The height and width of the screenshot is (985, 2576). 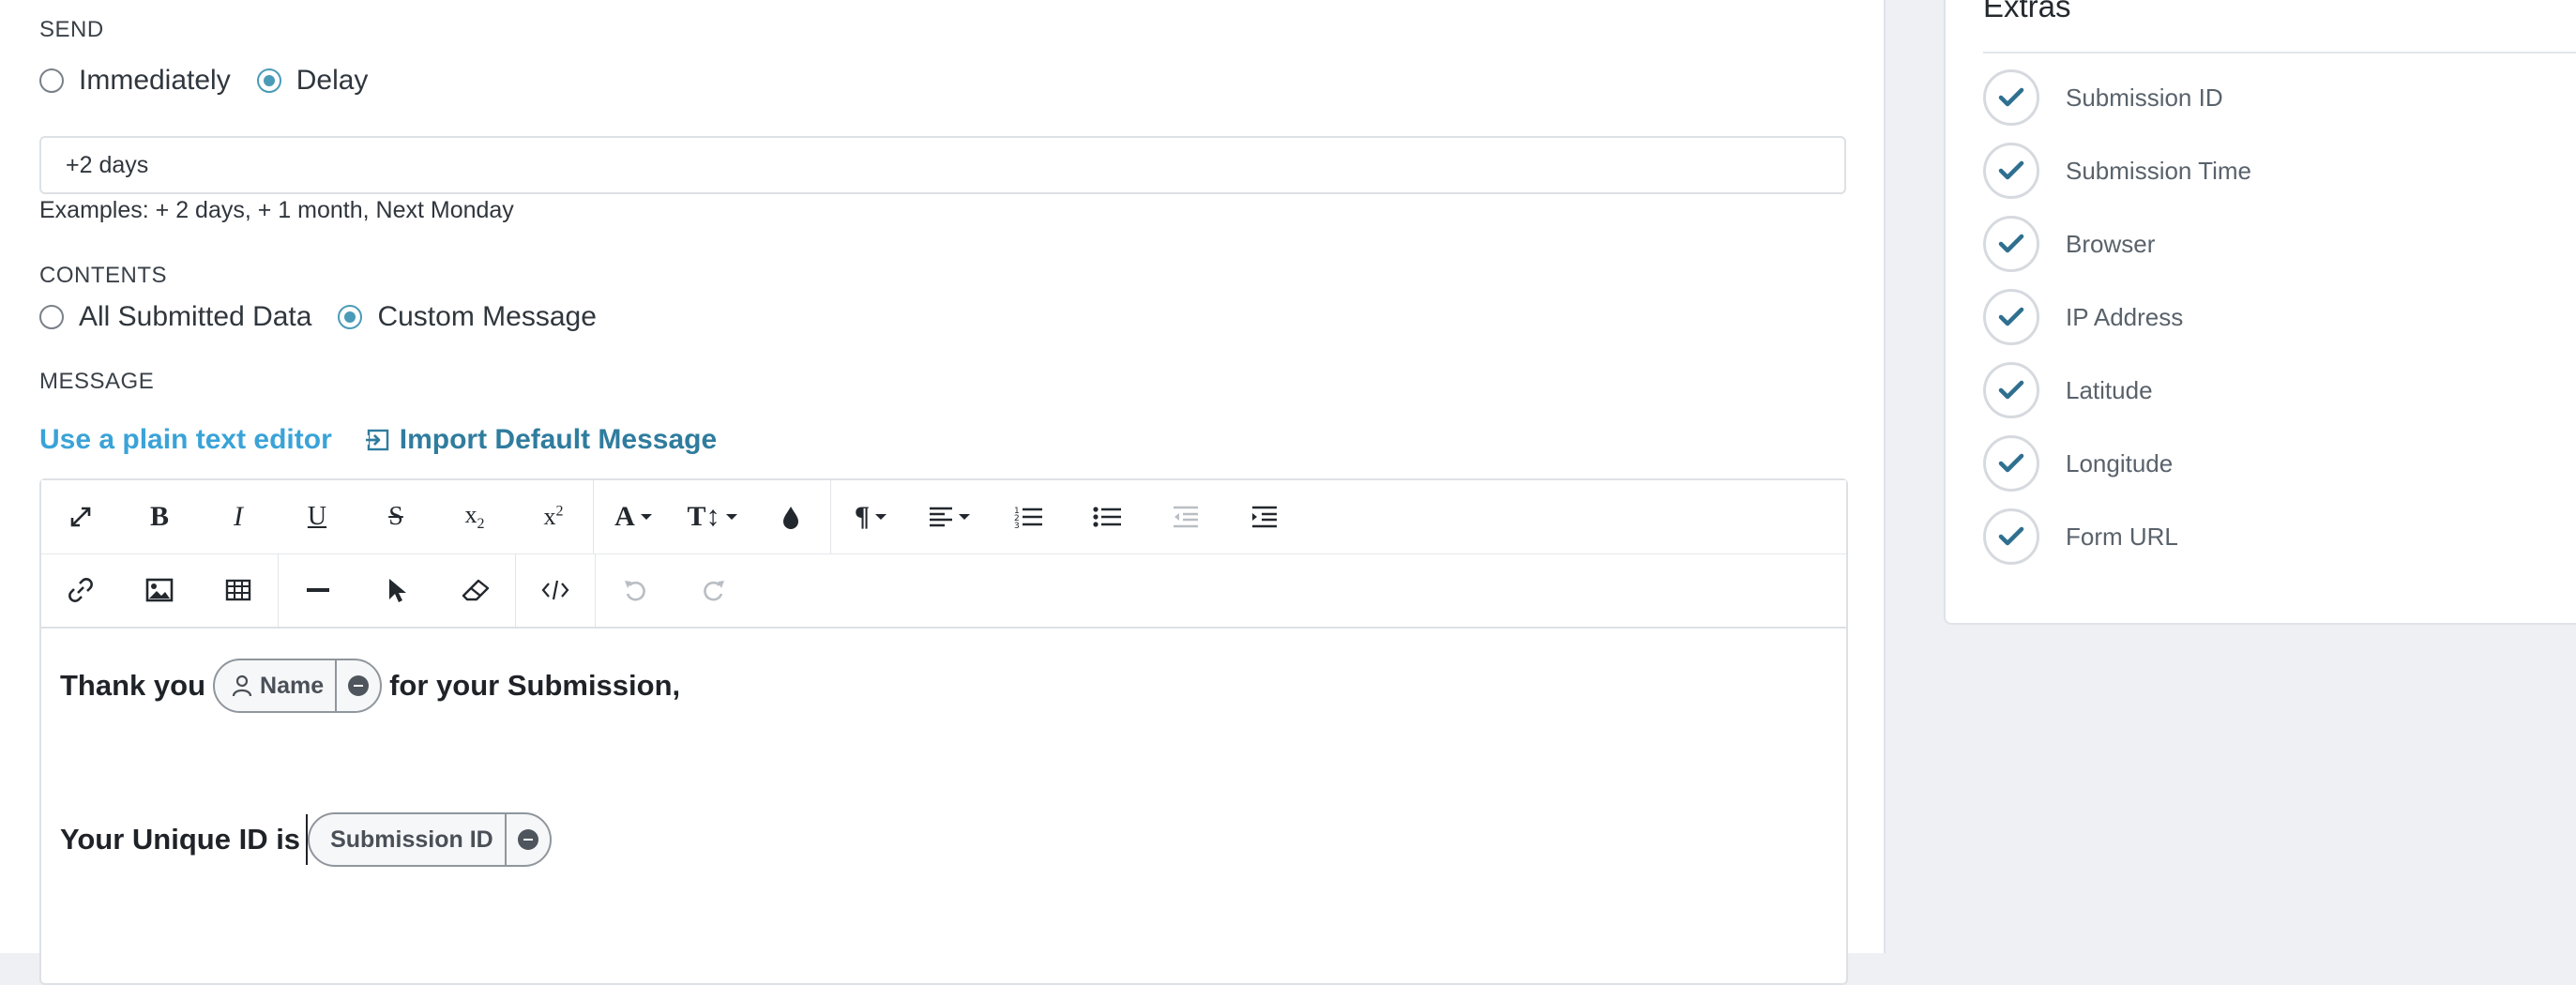 What do you see at coordinates (2279, 52) in the screenshot?
I see `extras-divider` at bounding box center [2279, 52].